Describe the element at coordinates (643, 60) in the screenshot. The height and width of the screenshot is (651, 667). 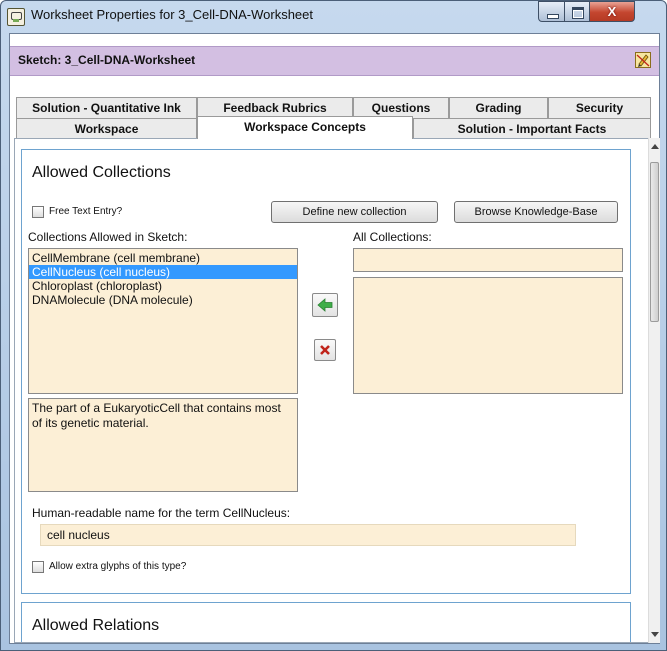
I see `pen-edit-icon` at that location.